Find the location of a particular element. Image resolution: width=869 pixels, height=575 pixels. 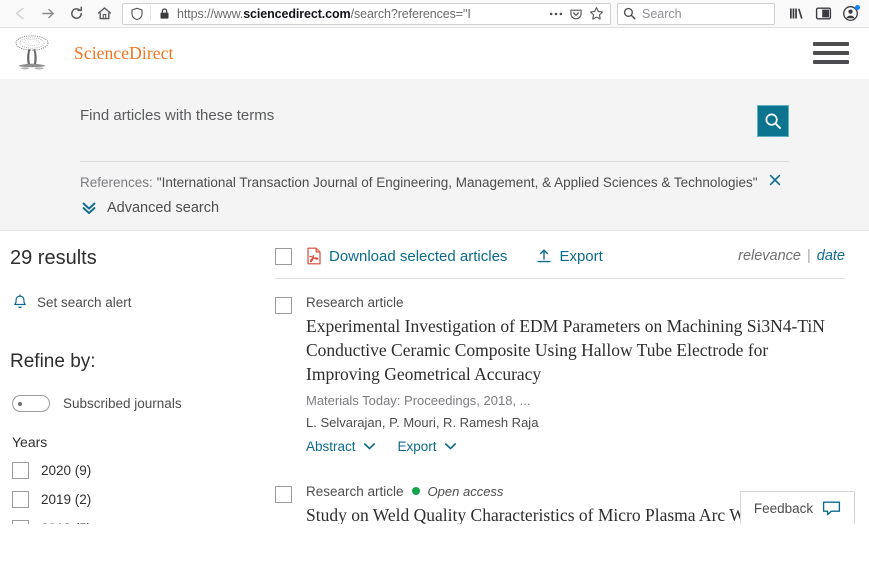

bell-icon is located at coordinates (20, 301).